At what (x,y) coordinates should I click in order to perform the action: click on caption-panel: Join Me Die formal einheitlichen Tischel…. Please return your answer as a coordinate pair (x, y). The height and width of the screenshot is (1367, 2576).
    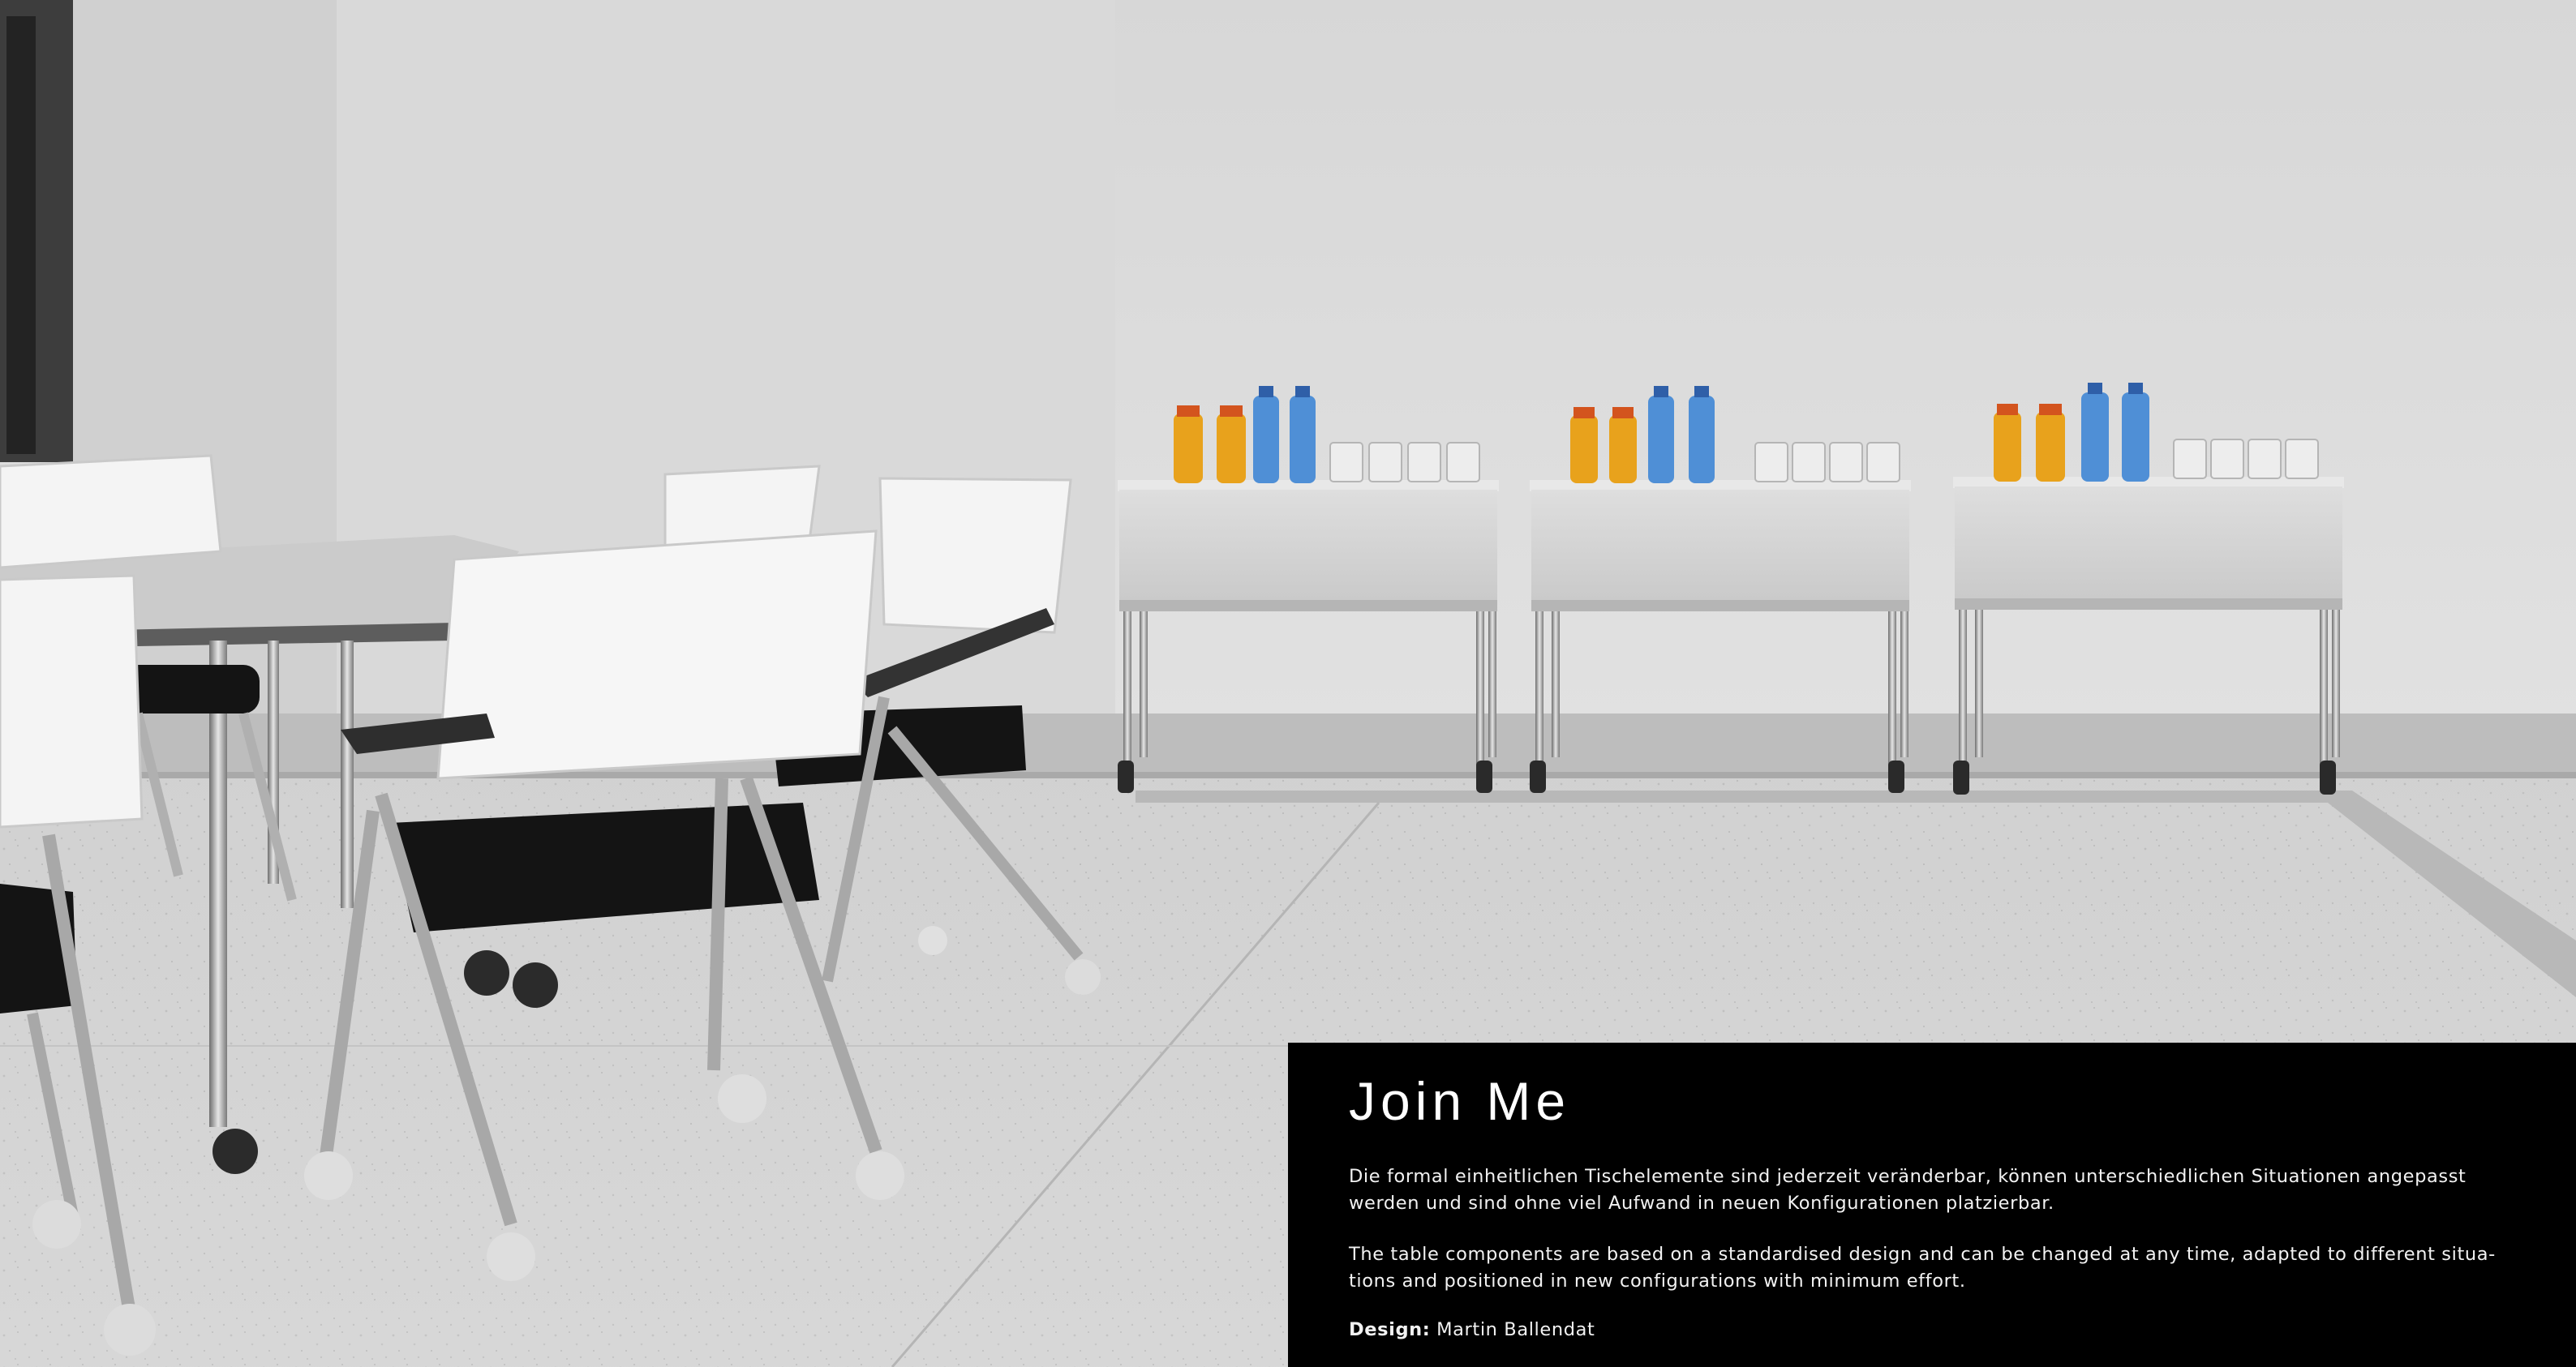
    Looking at the image, I should click on (1932, 1205).